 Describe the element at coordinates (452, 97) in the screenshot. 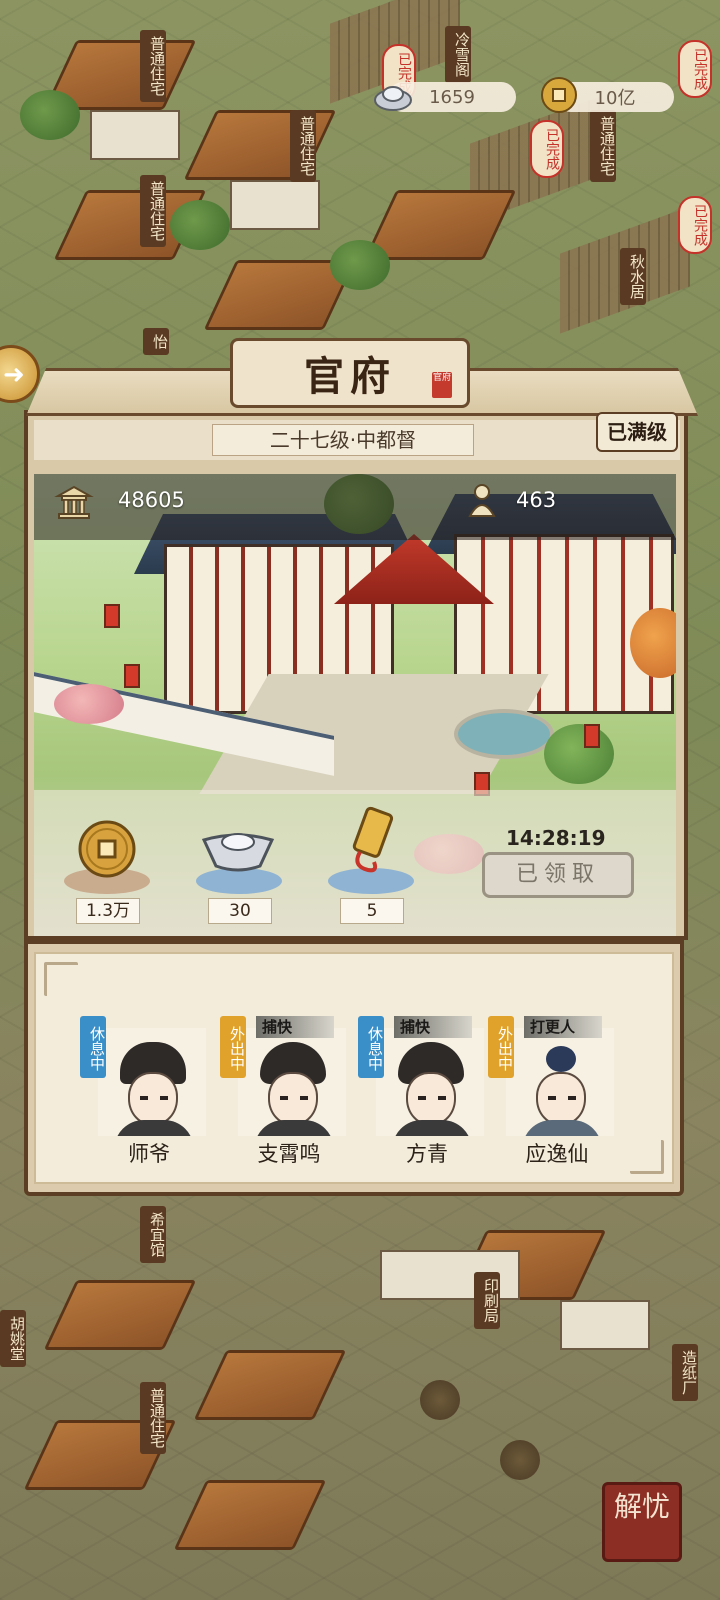

I see `silver-value: 1659` at that location.